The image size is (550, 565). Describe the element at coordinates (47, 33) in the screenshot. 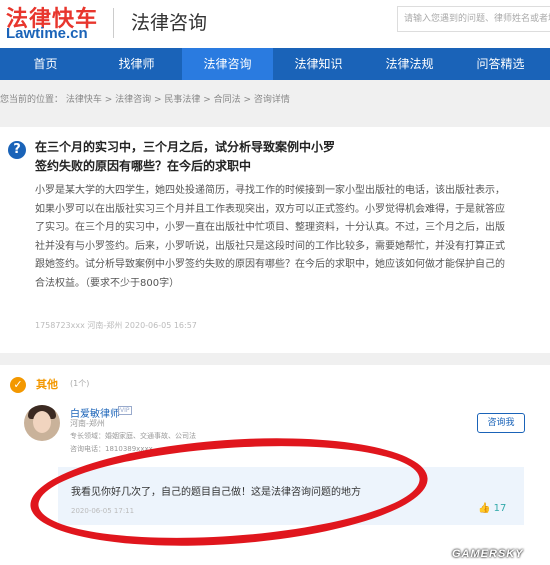

I see `logo-en: Lawtime.cn` at that location.